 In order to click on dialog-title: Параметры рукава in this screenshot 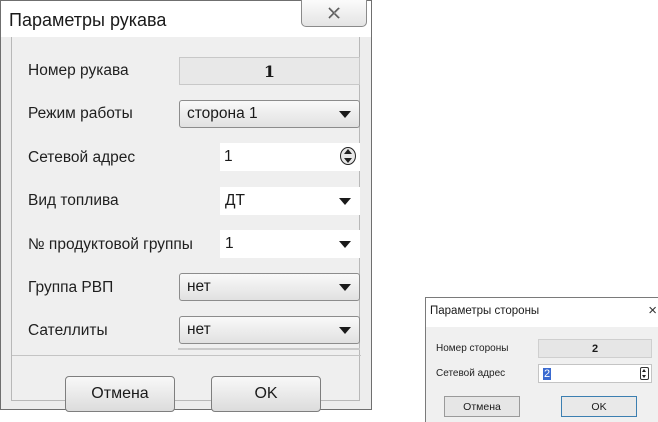, I will do `click(88, 20)`.